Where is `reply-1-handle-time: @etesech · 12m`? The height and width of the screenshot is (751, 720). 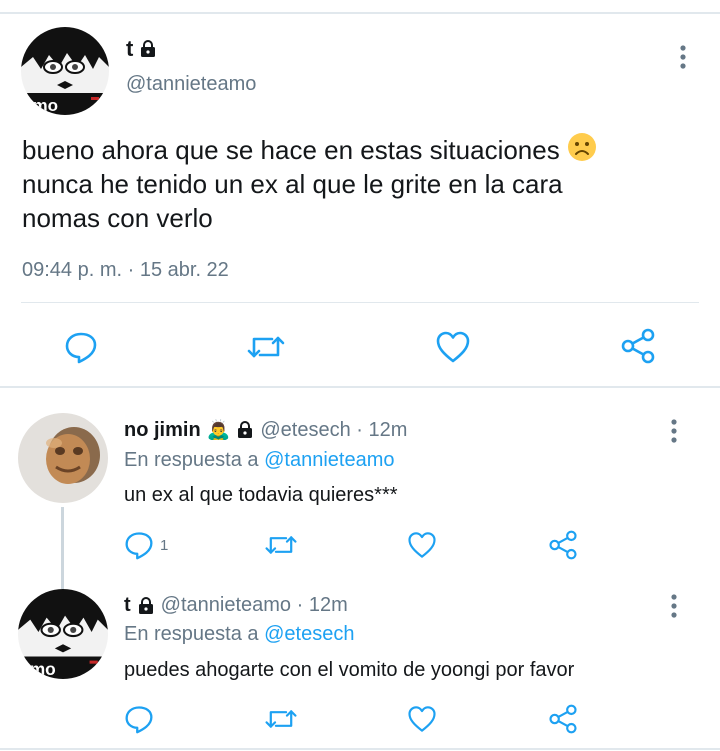 reply-1-handle-time: @etesech · 12m is located at coordinates (333, 430).